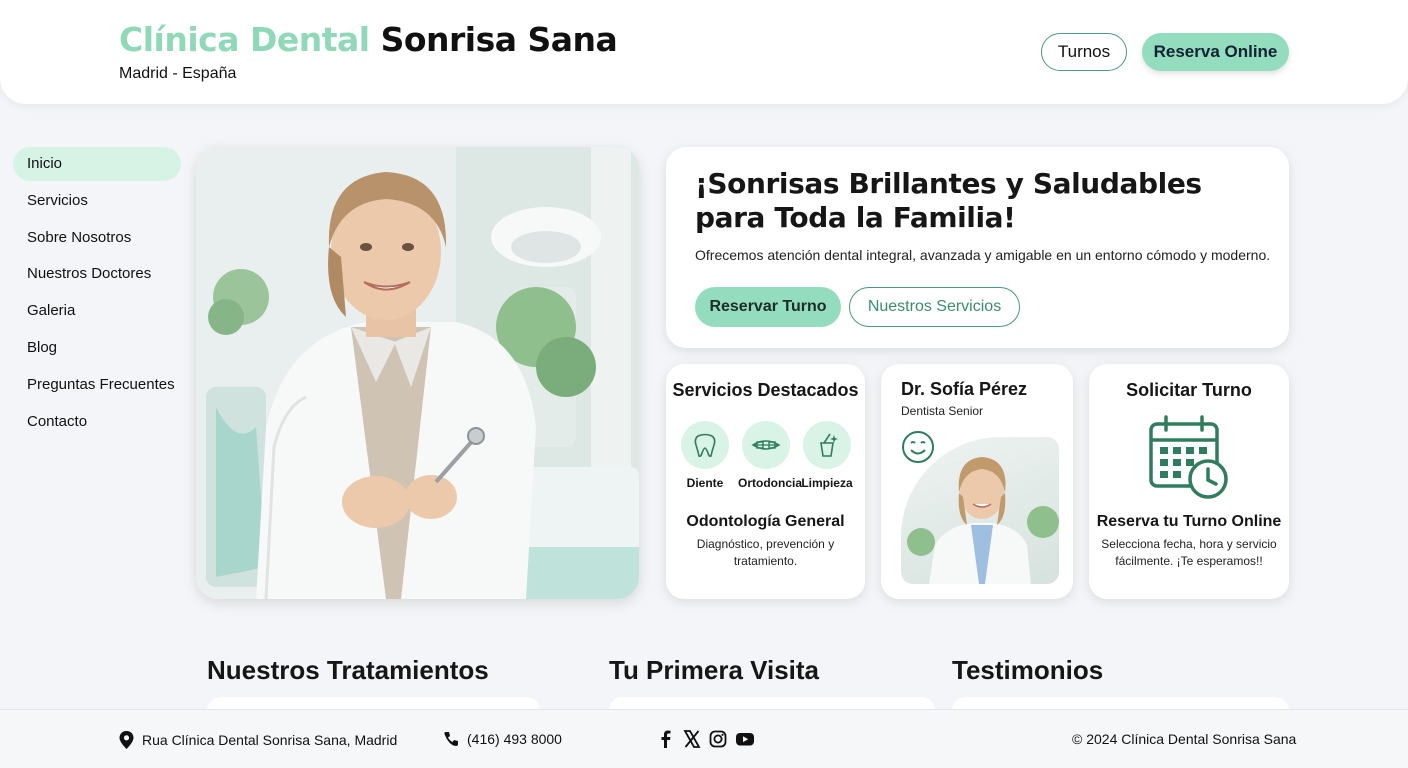 The height and width of the screenshot is (768, 1408). I want to click on facebook-icon, so click(666, 739).